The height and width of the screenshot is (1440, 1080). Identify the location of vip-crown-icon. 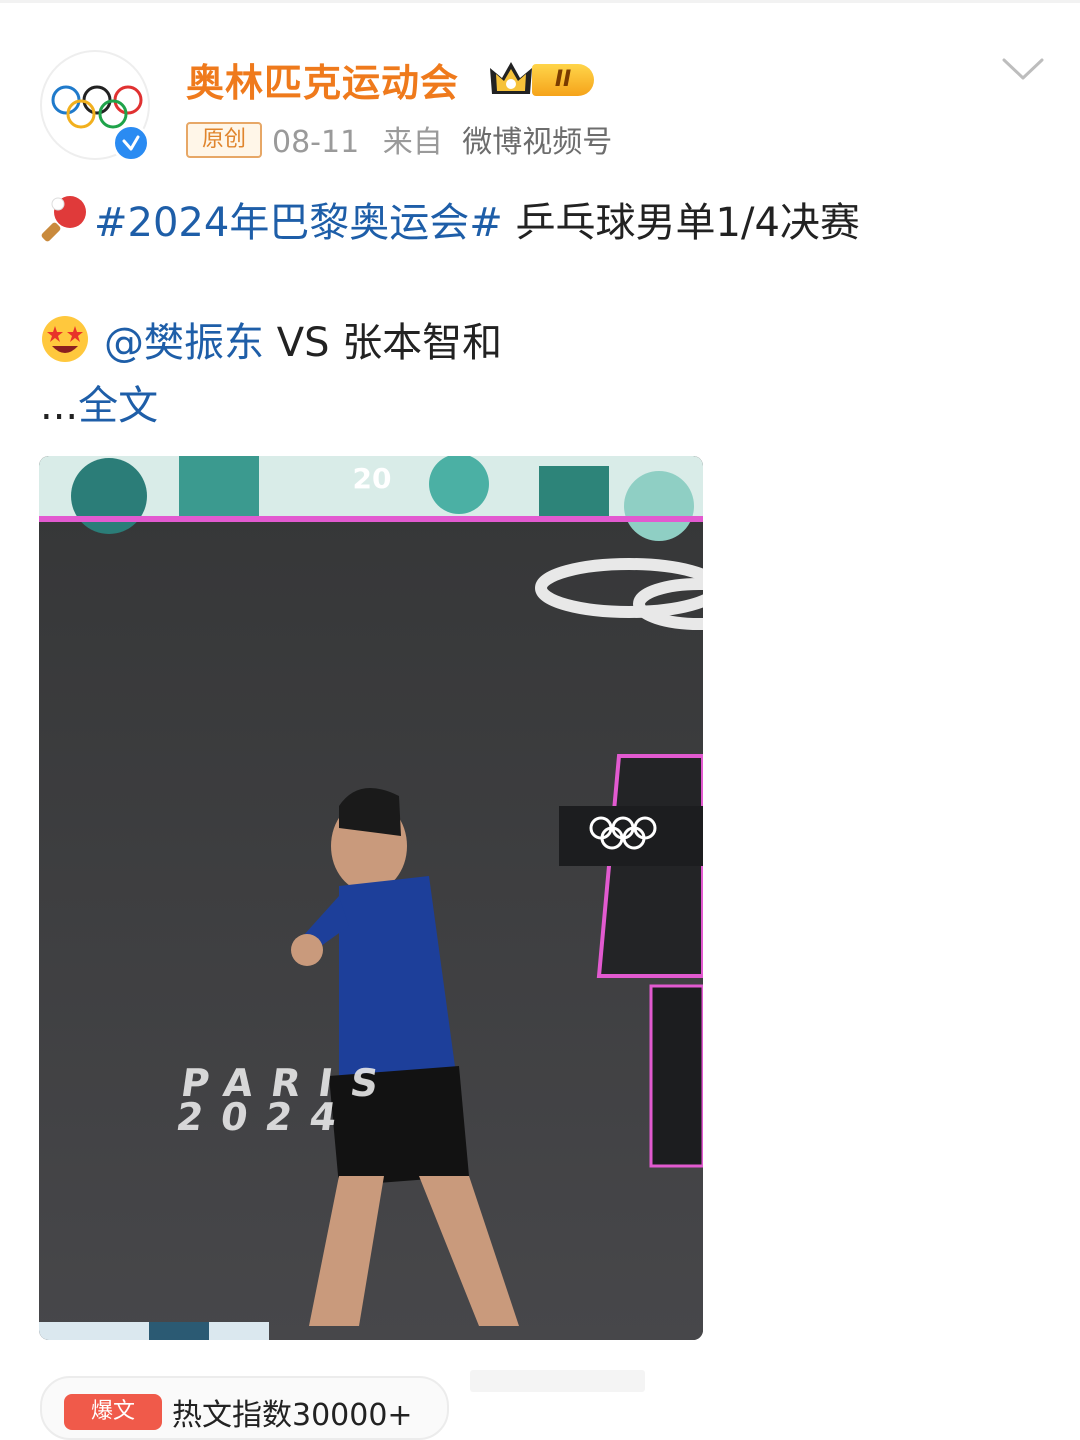
(511, 78).